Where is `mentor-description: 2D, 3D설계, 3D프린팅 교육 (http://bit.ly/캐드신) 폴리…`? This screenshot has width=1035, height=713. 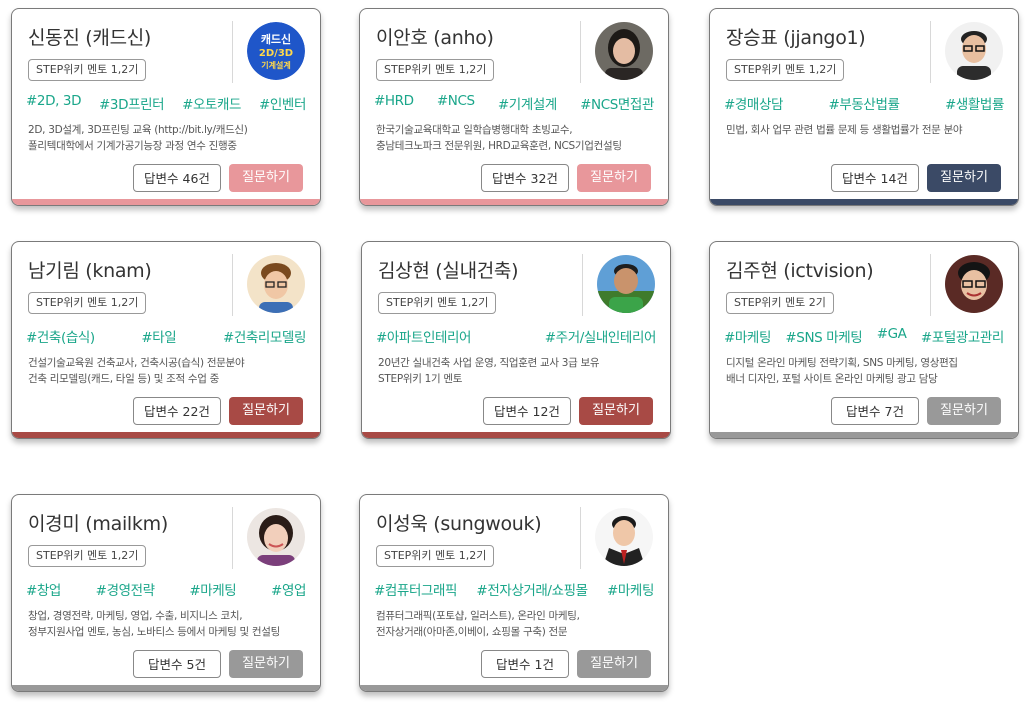
mentor-description: 2D, 3D설계, 3D프린팅 교육 (http://bit.ly/캐드신) 폴리… is located at coordinates (169, 138).